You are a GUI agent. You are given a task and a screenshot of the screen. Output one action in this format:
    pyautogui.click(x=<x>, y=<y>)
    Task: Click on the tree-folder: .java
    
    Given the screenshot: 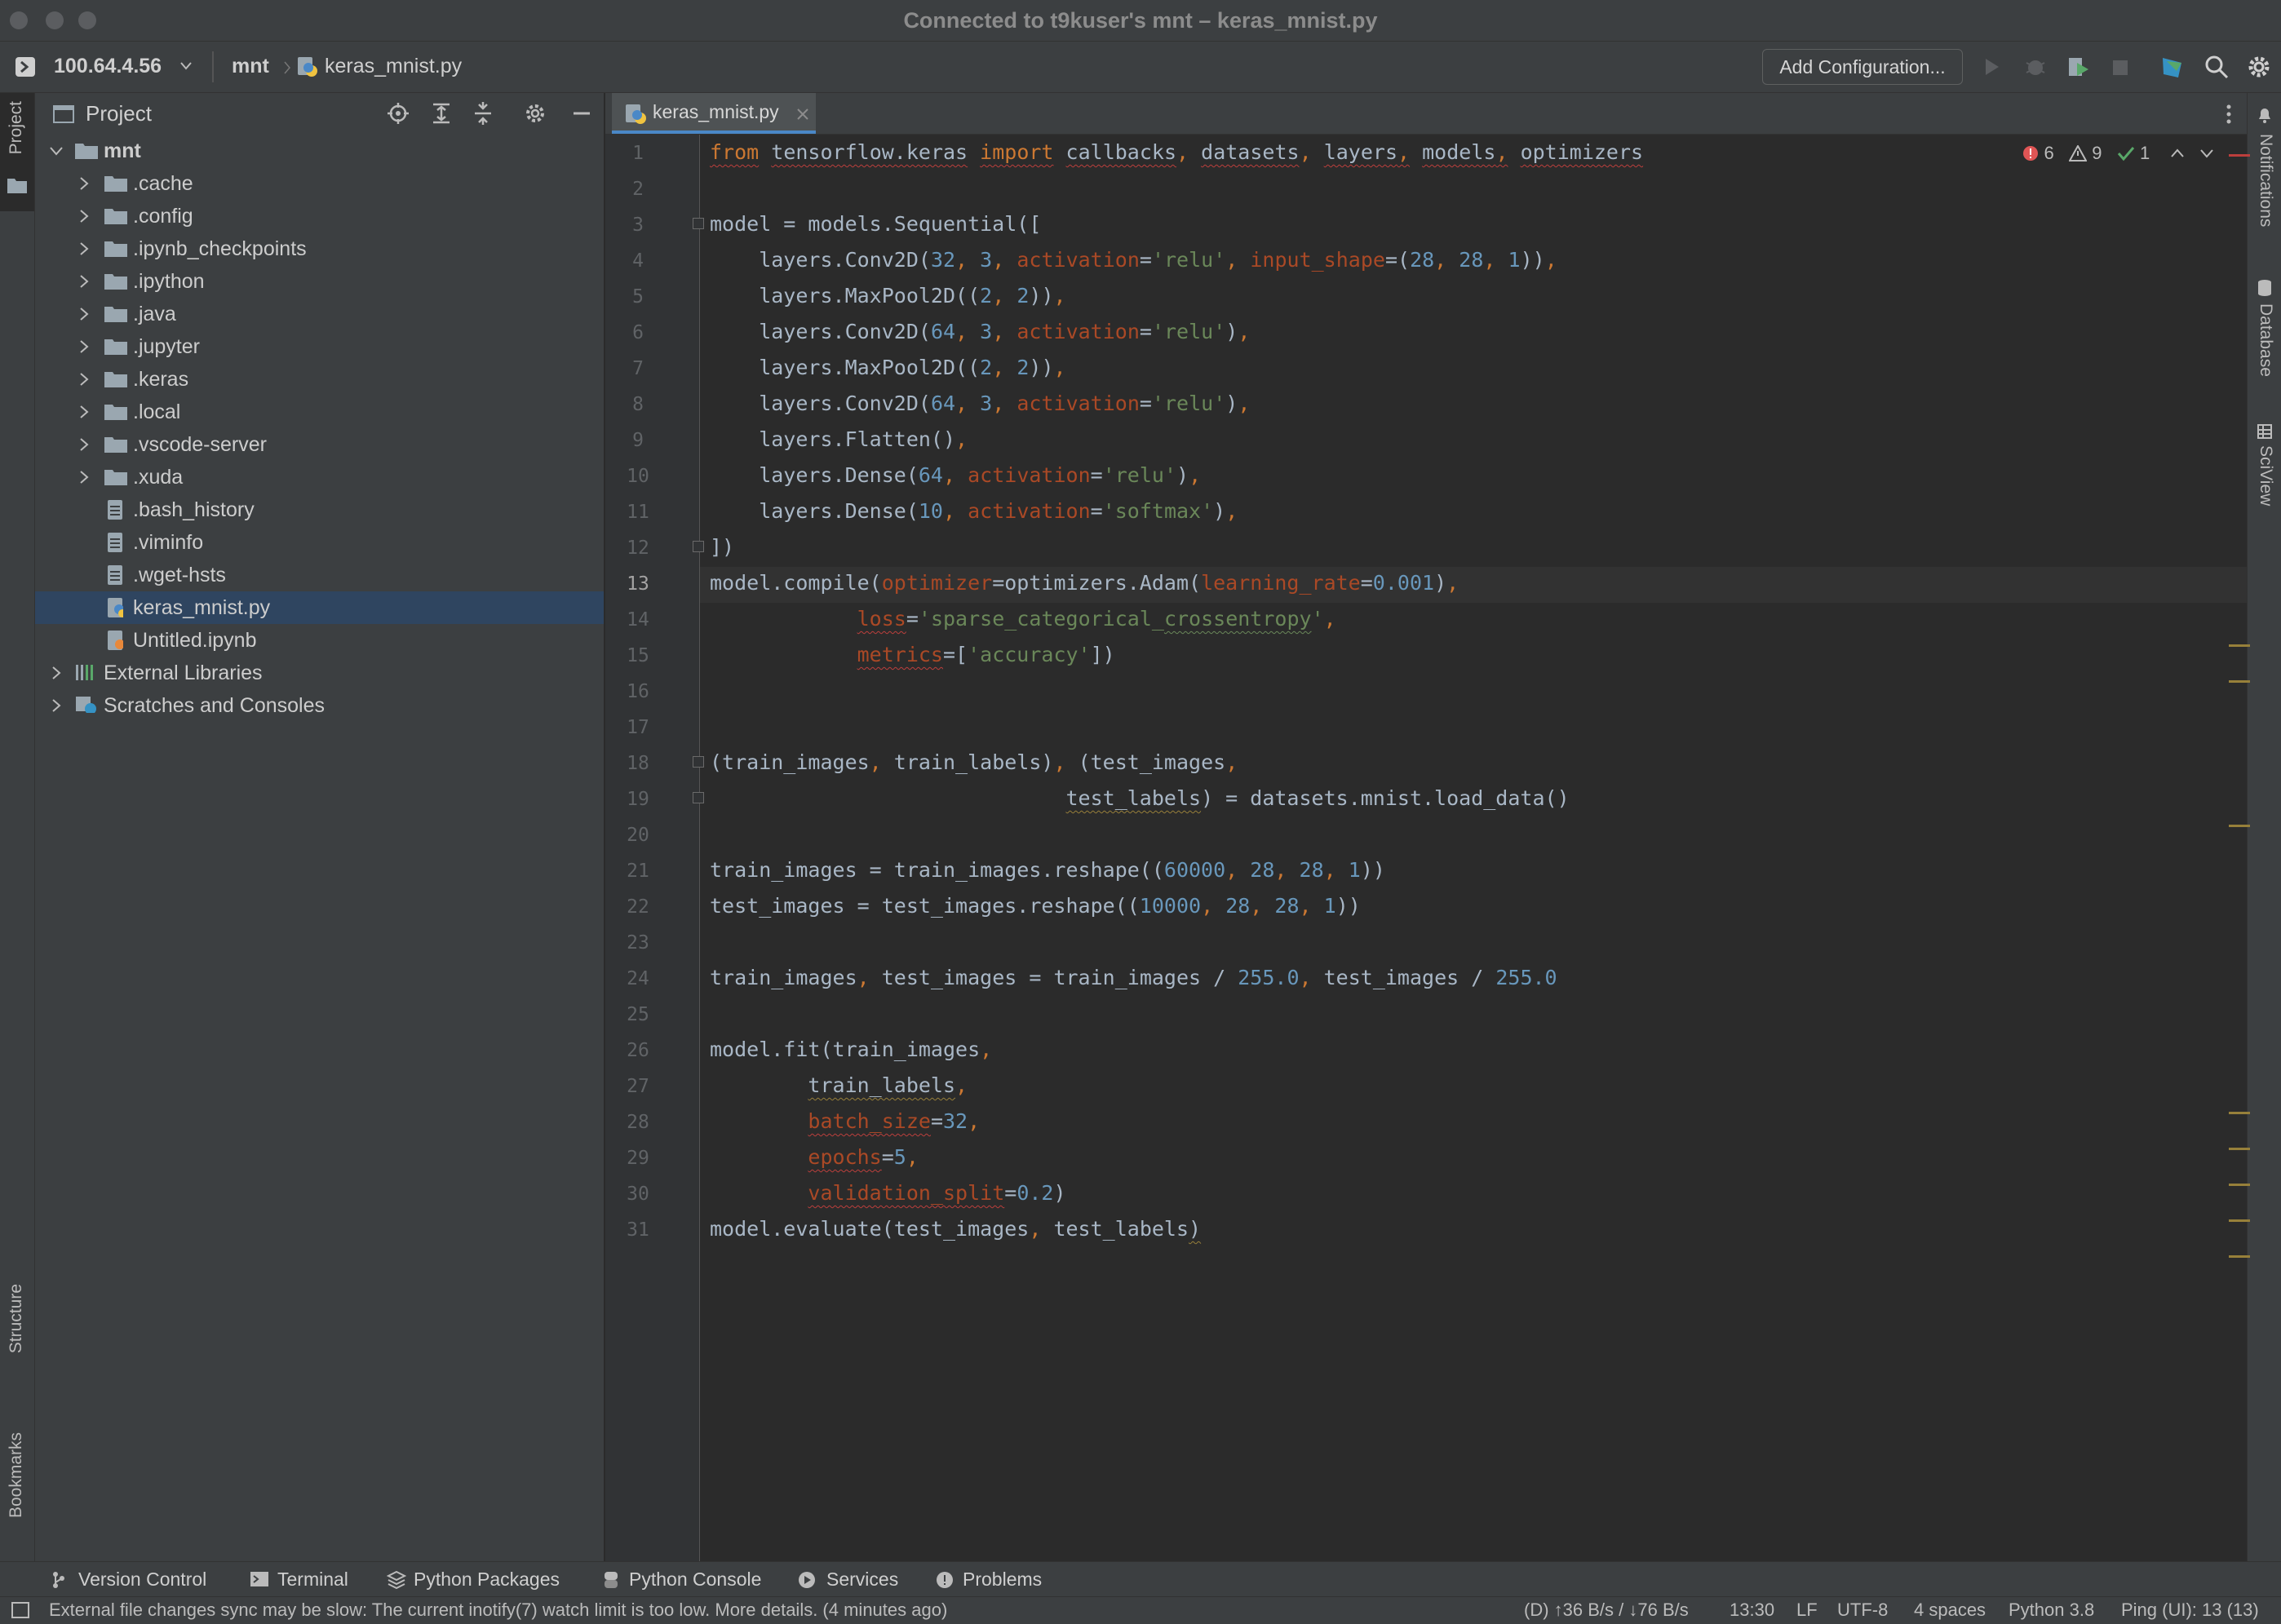 What is the action you would take?
    pyautogui.click(x=320, y=314)
    